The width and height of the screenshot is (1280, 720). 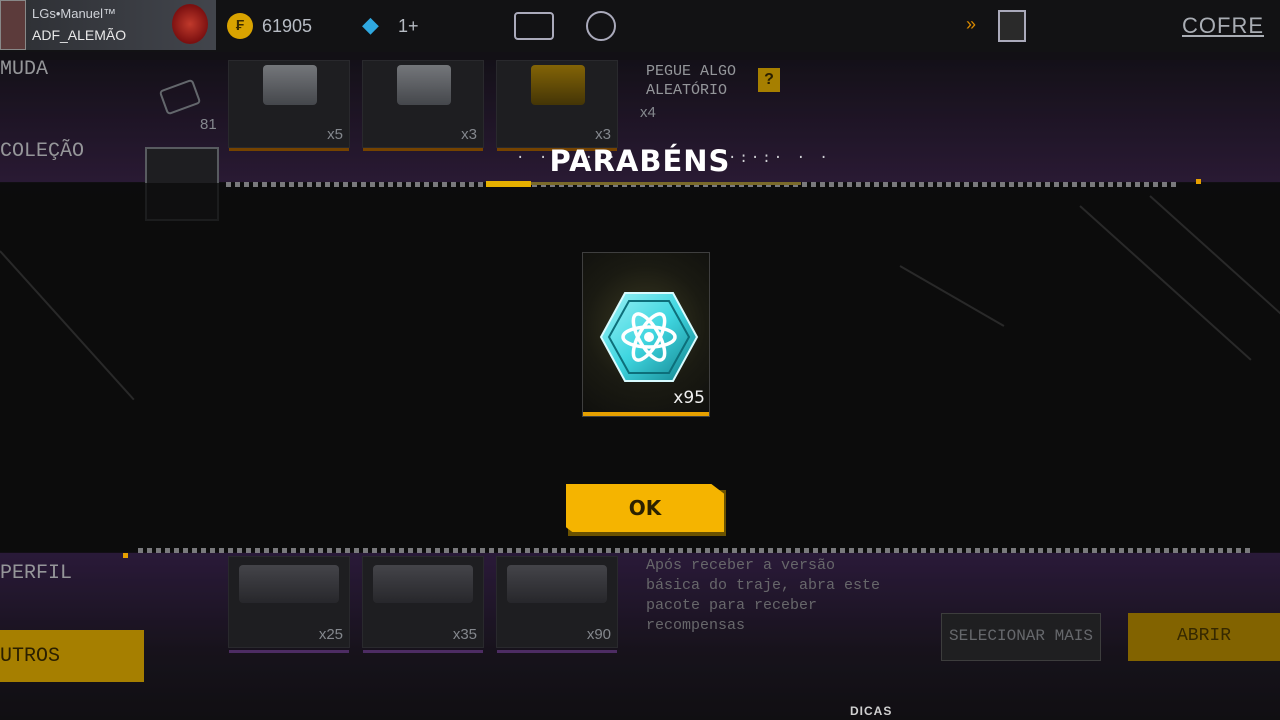 I want to click on rank-icon, so click(x=190, y=24).